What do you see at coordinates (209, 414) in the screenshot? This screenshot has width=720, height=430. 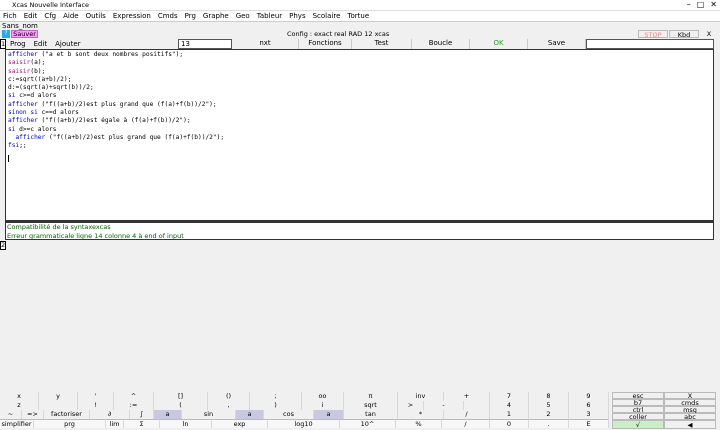 I see `key-sin: sin` at bounding box center [209, 414].